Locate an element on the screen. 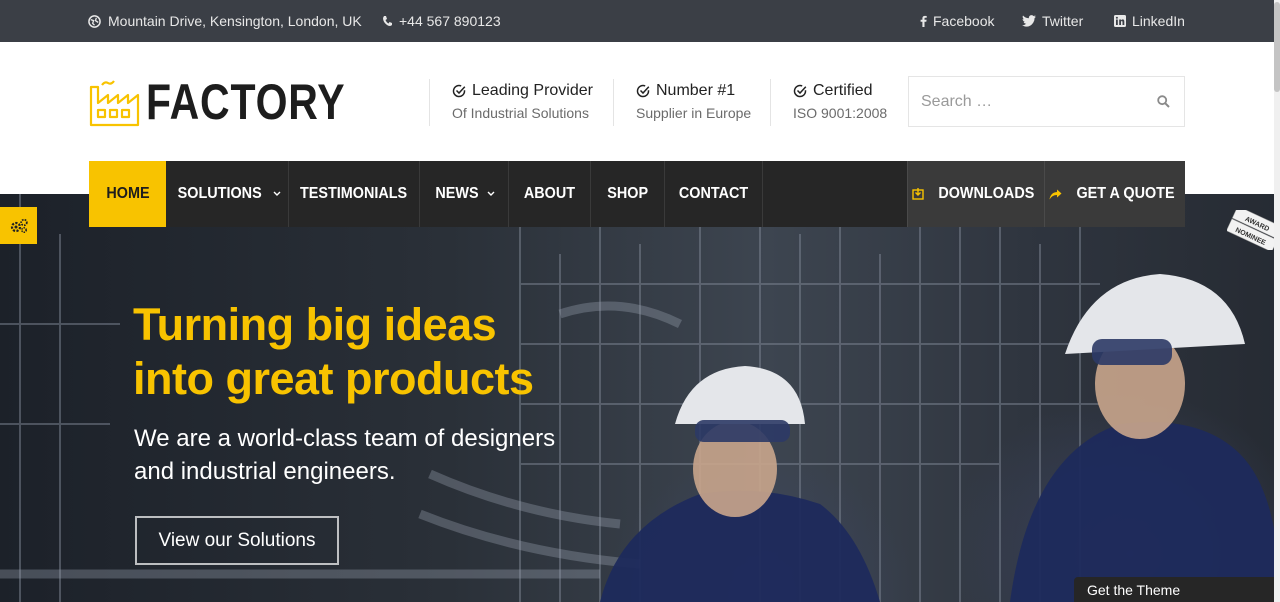  nav-item-label: SHOP is located at coordinates (627, 193).